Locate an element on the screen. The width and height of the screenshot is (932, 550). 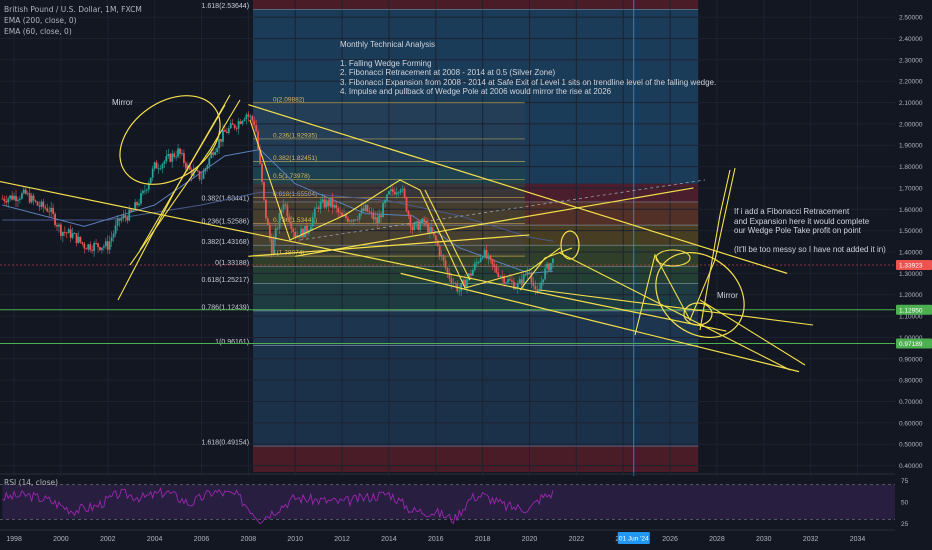
year-tick-label: 2004 is located at coordinates (155, 539).